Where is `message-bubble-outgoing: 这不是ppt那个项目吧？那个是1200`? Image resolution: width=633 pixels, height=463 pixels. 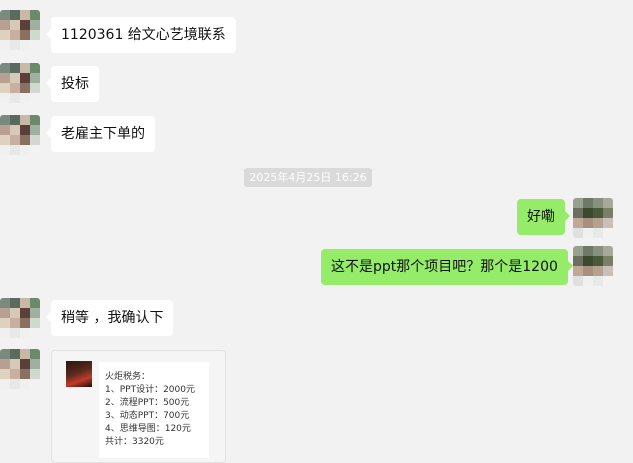
message-bubble-outgoing: 这不是ppt那个项目吧？那个是1200 is located at coordinates (447, 267).